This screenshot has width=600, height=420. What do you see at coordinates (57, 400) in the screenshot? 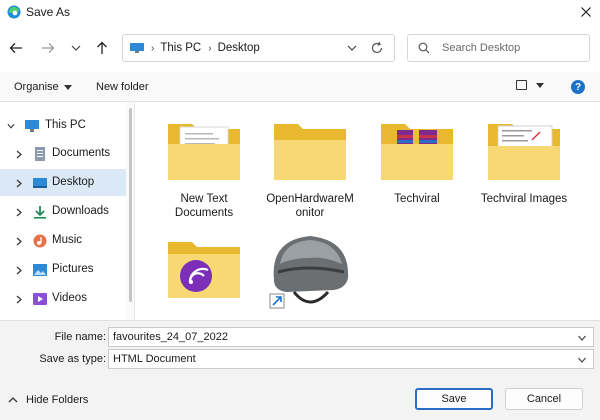
I see `hide-folders-label: Hide Folders` at bounding box center [57, 400].